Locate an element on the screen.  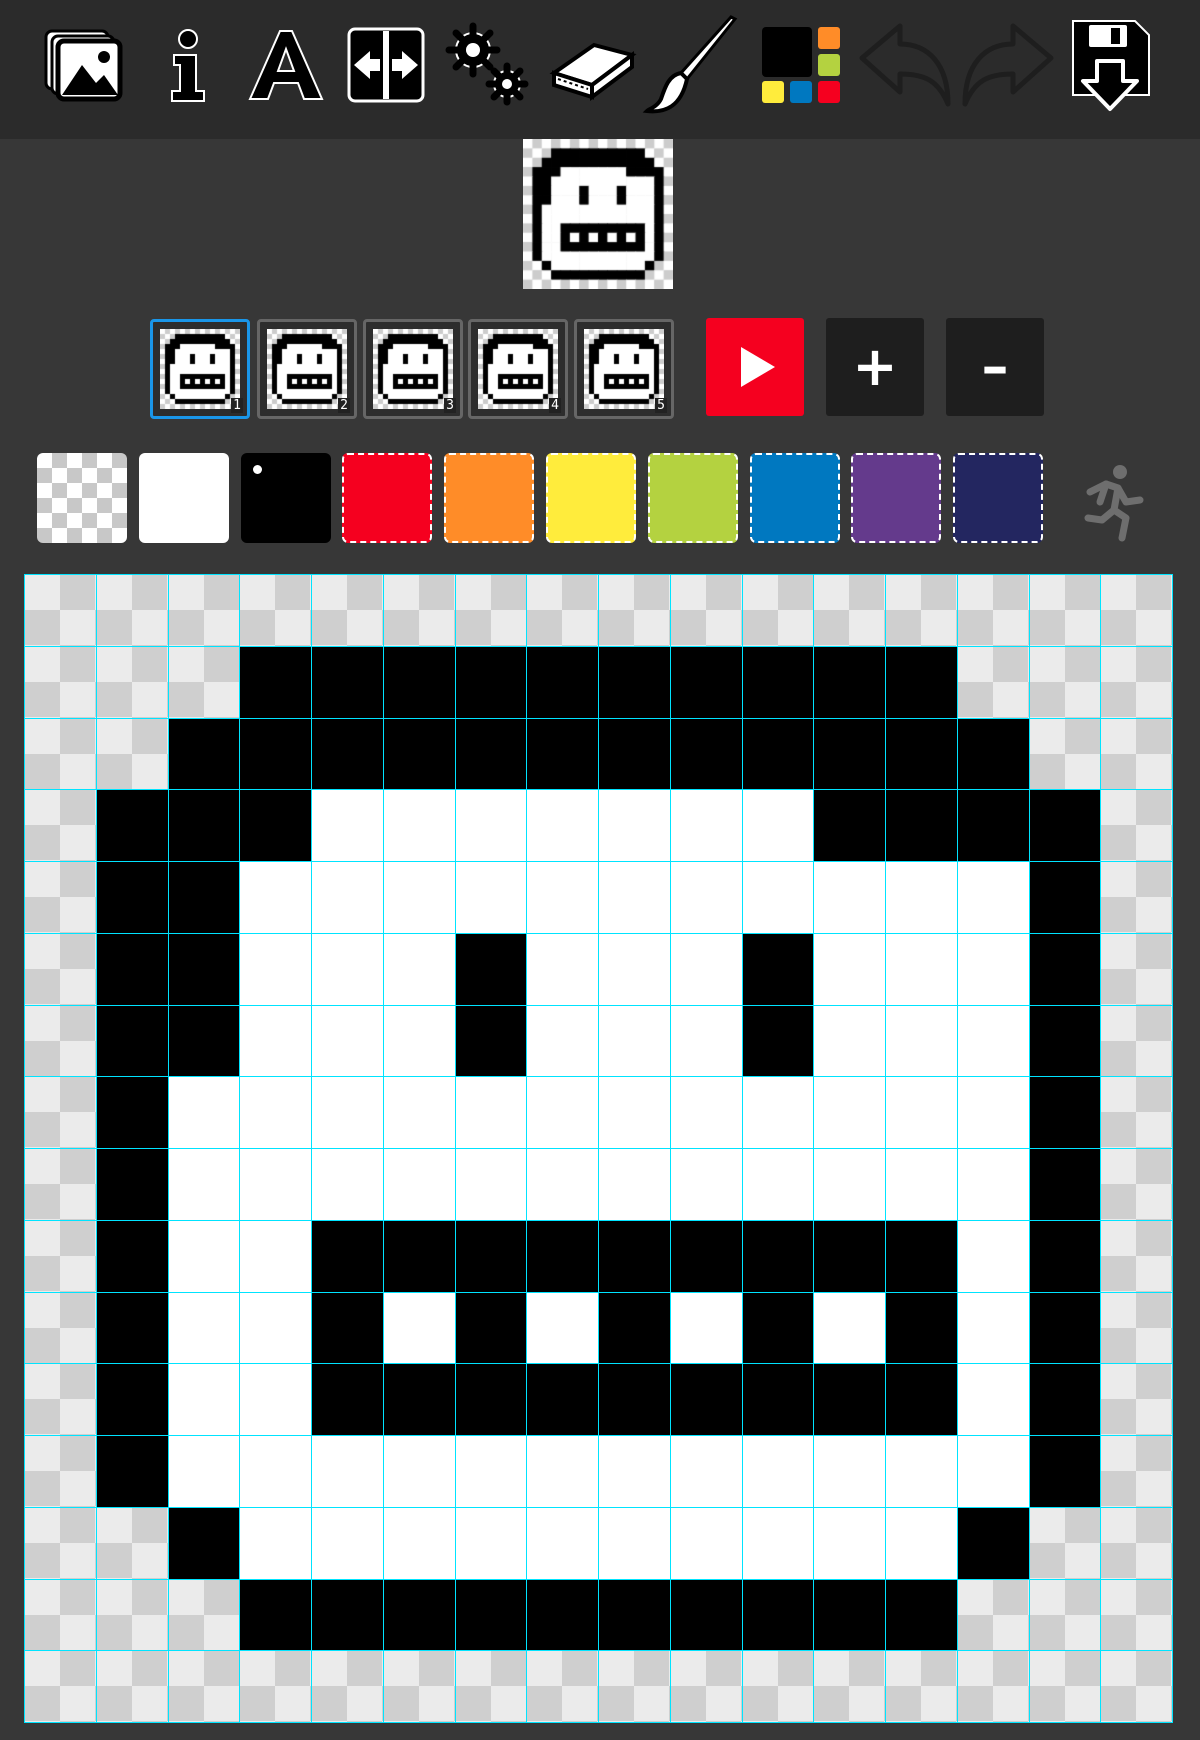
play-button is located at coordinates (755, 367).